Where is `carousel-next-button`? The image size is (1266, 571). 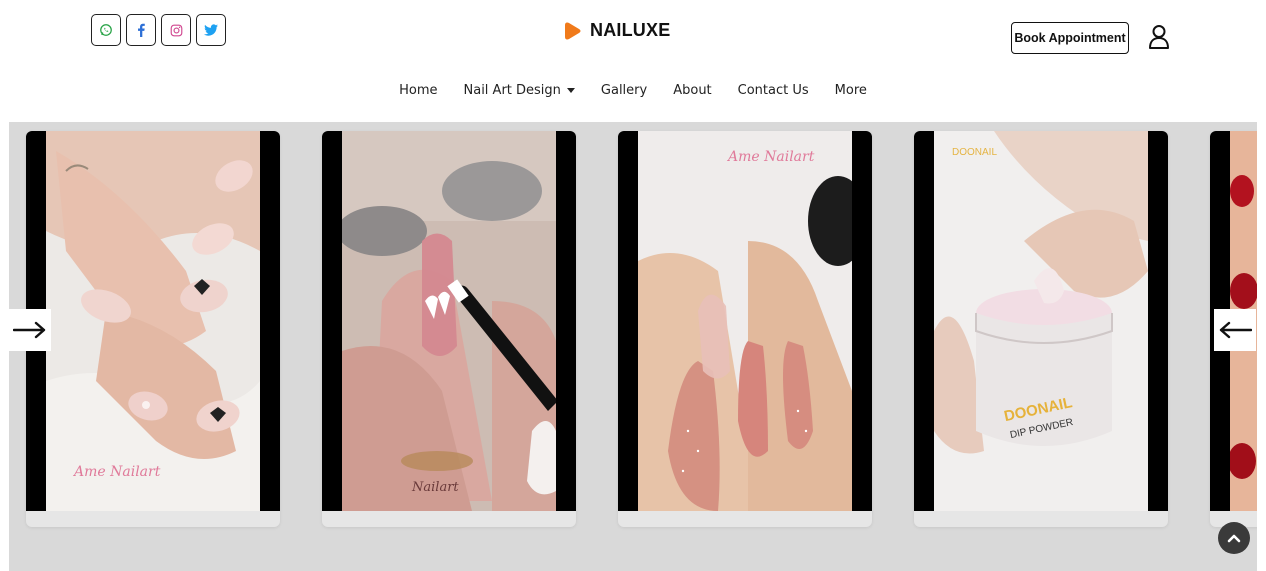
carousel-next-button is located at coordinates (1235, 330).